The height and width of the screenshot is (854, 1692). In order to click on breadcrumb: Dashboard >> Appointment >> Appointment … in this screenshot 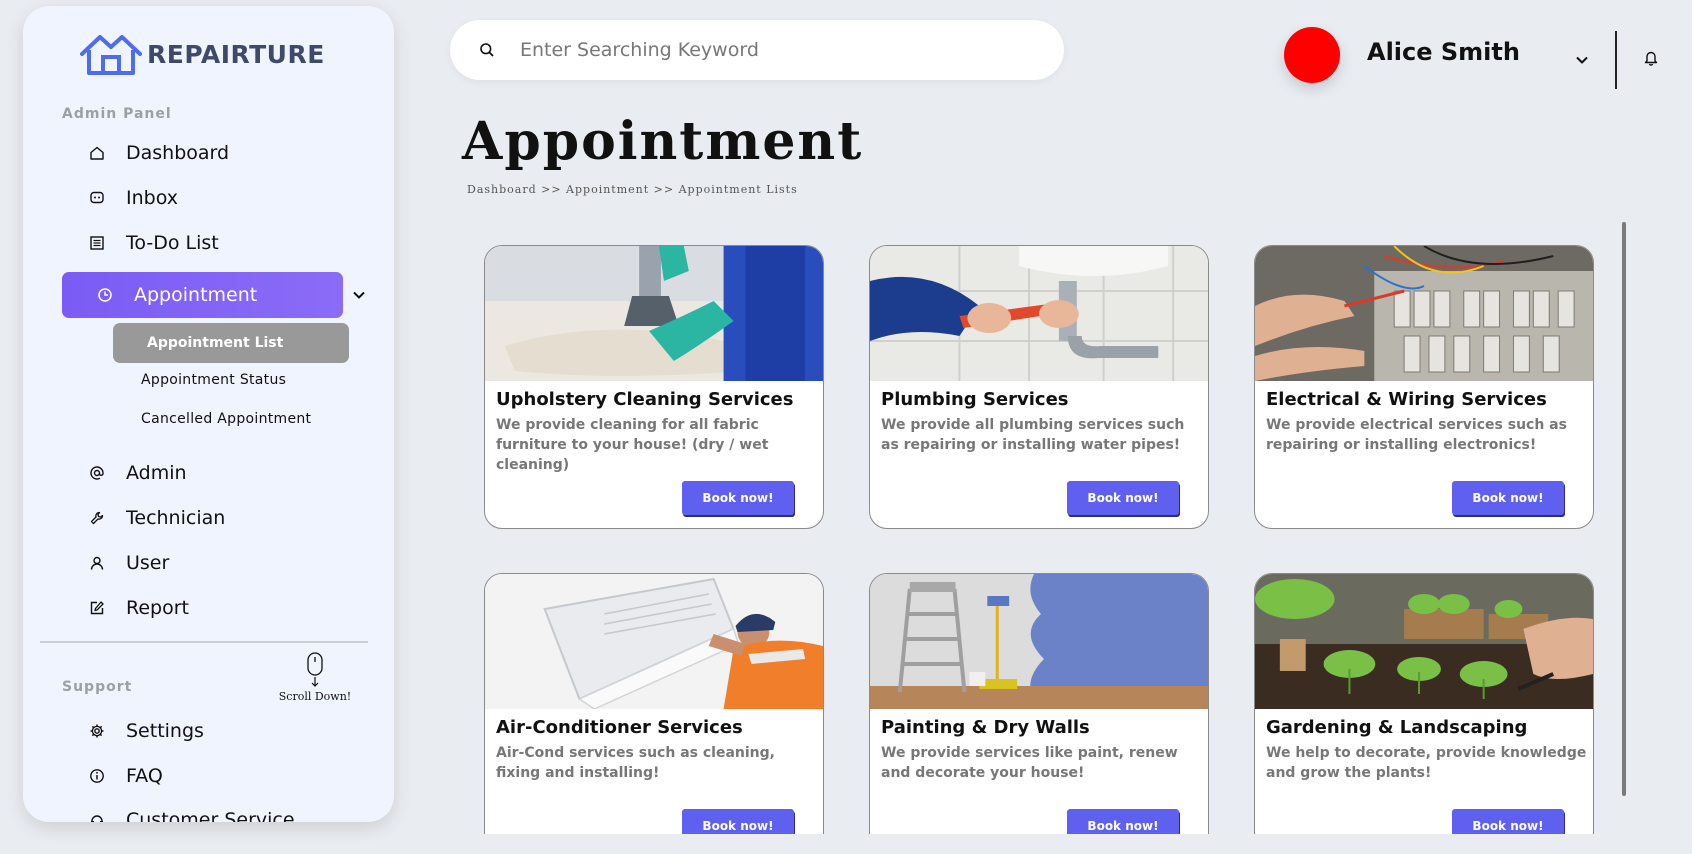, I will do `click(632, 189)`.